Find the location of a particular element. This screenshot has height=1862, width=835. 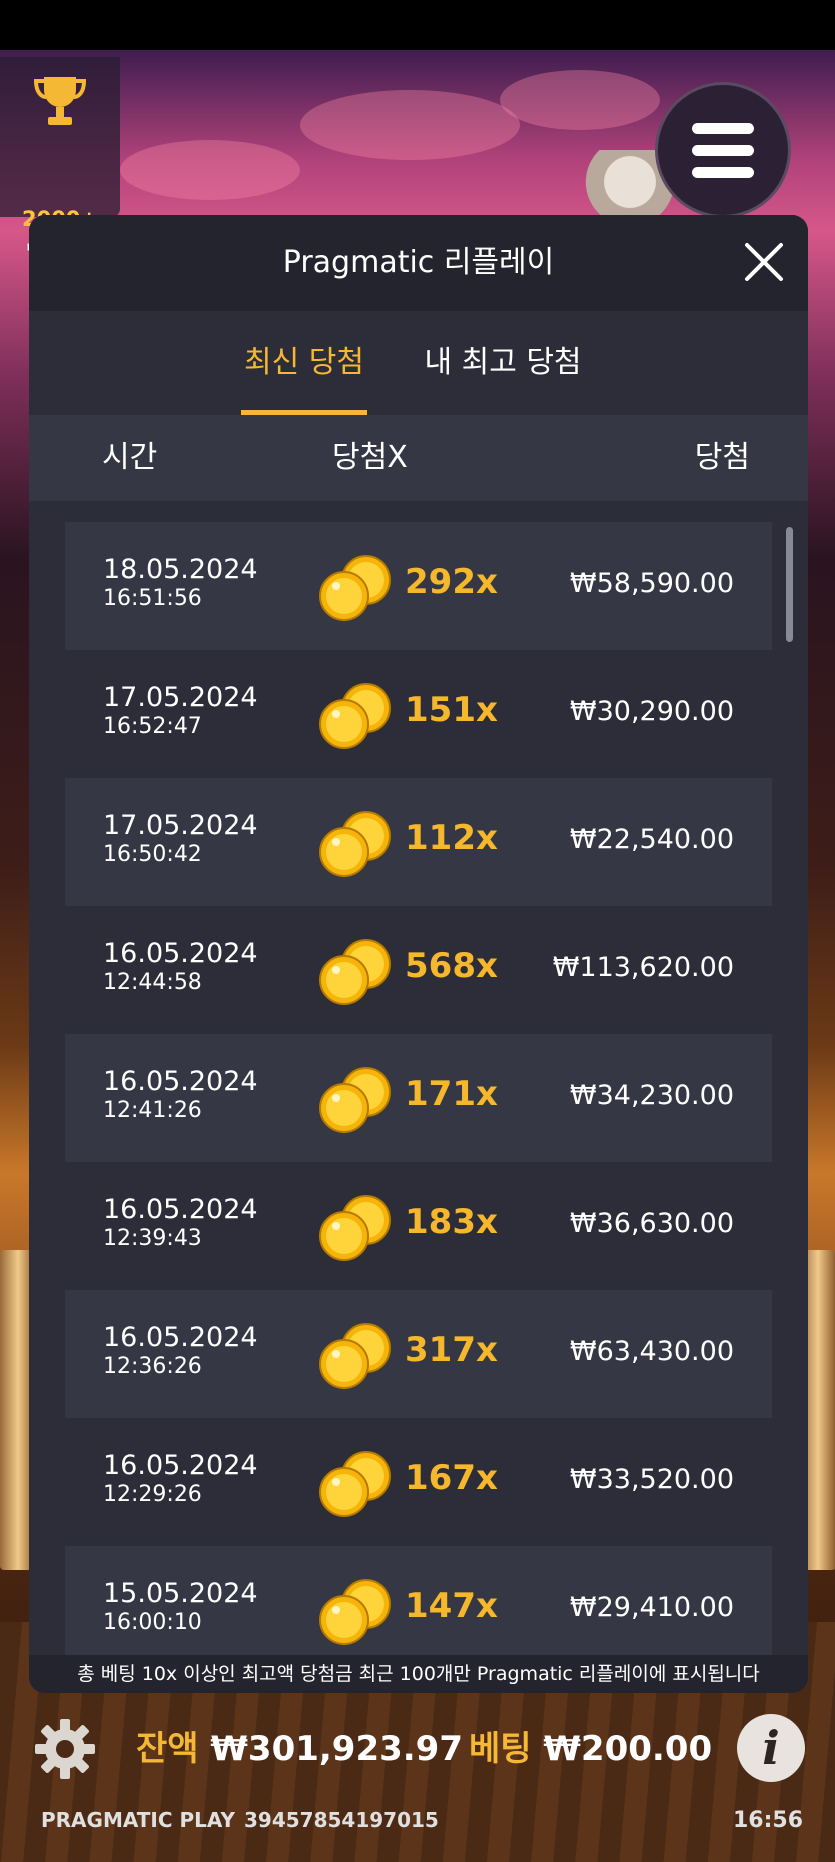

tab-latest-wins: 최신 당첨 is located at coordinates (304, 363).